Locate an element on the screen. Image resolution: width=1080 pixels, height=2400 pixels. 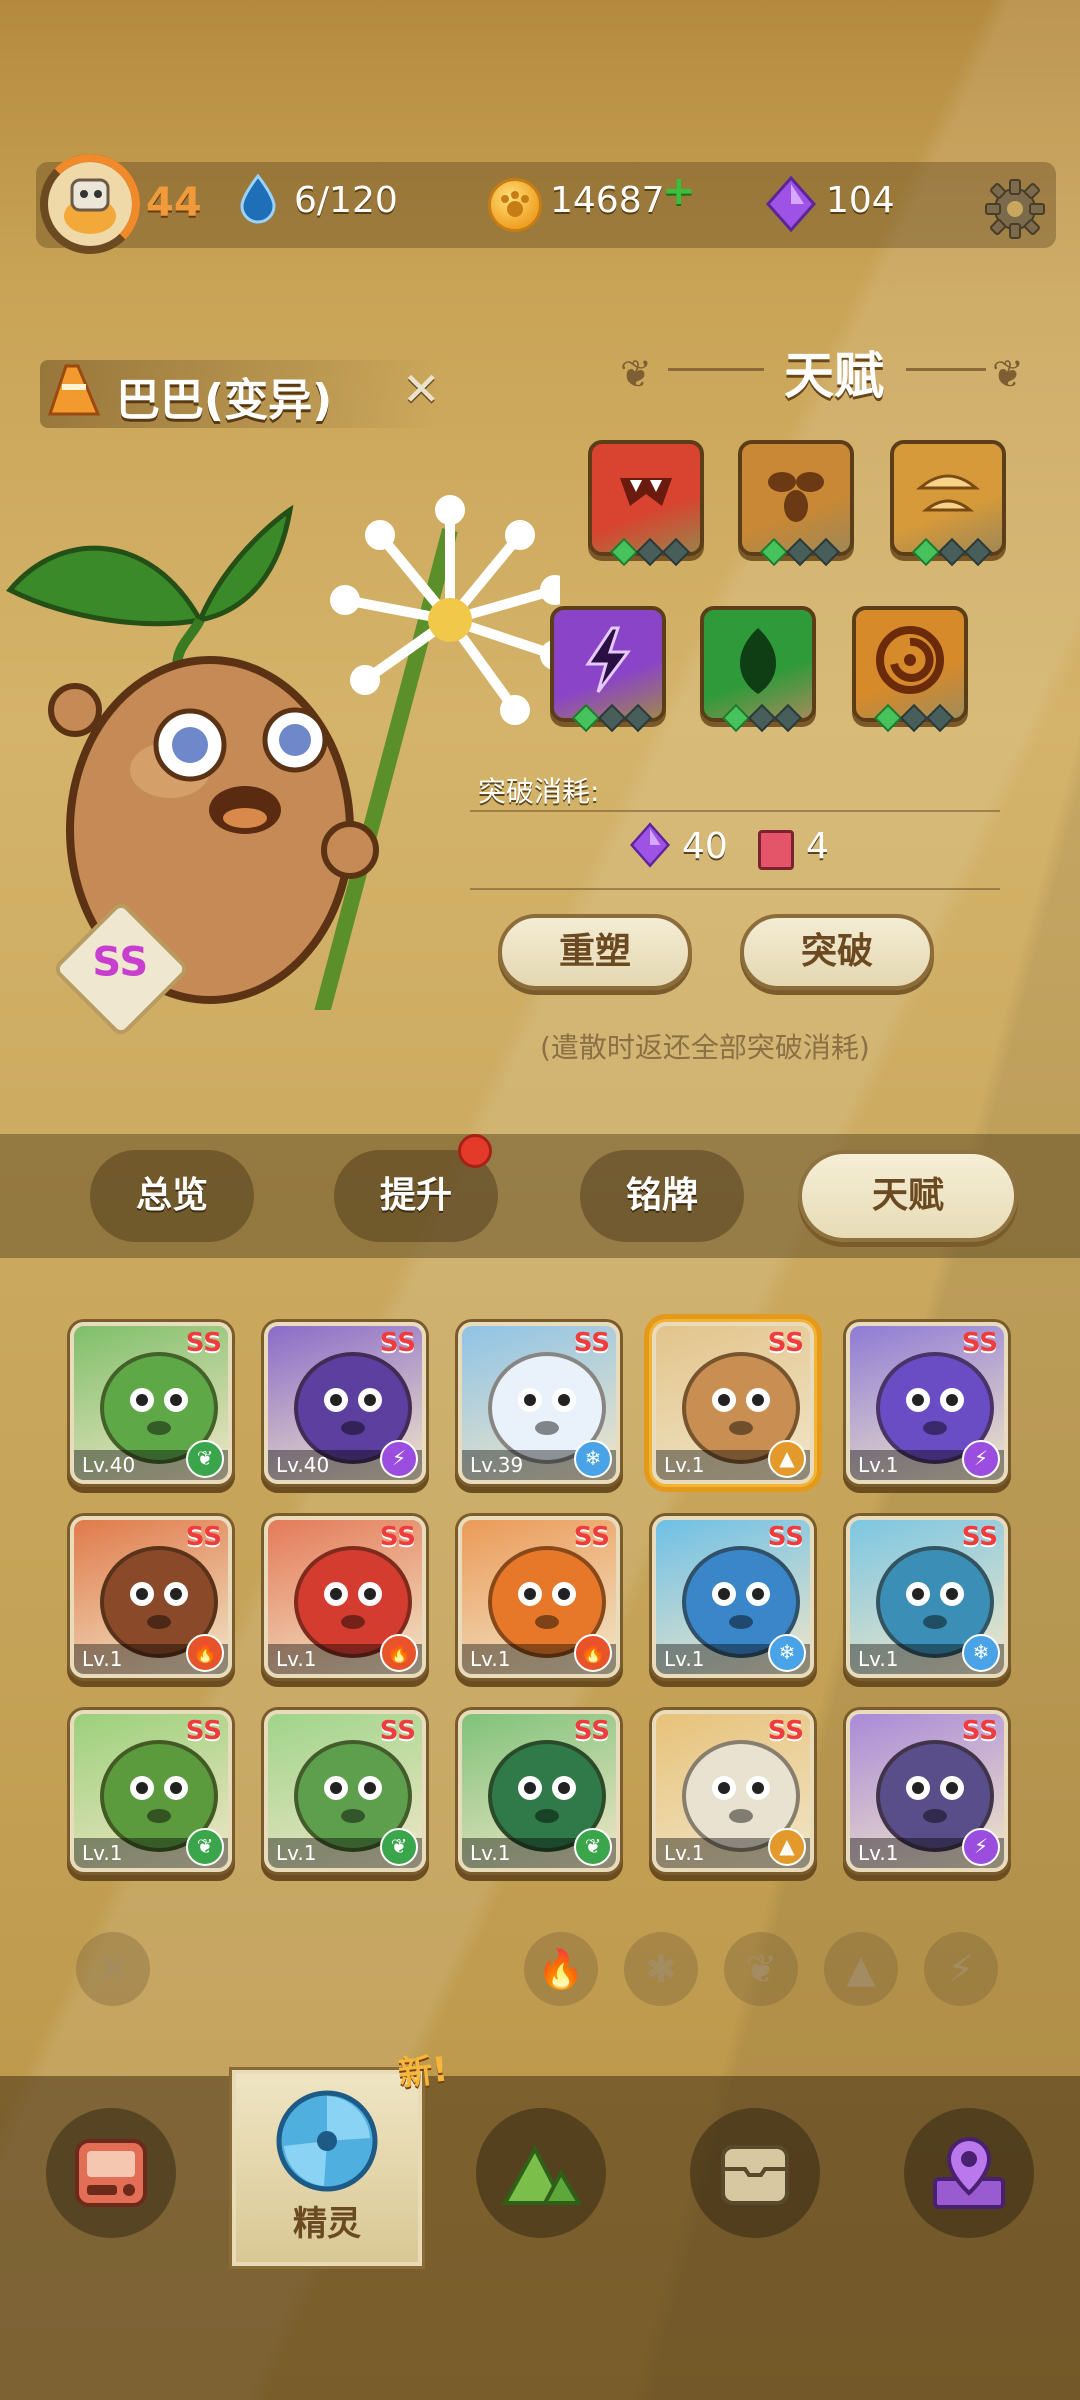
stamina-value: 6/120 is located at coordinates (346, 200).